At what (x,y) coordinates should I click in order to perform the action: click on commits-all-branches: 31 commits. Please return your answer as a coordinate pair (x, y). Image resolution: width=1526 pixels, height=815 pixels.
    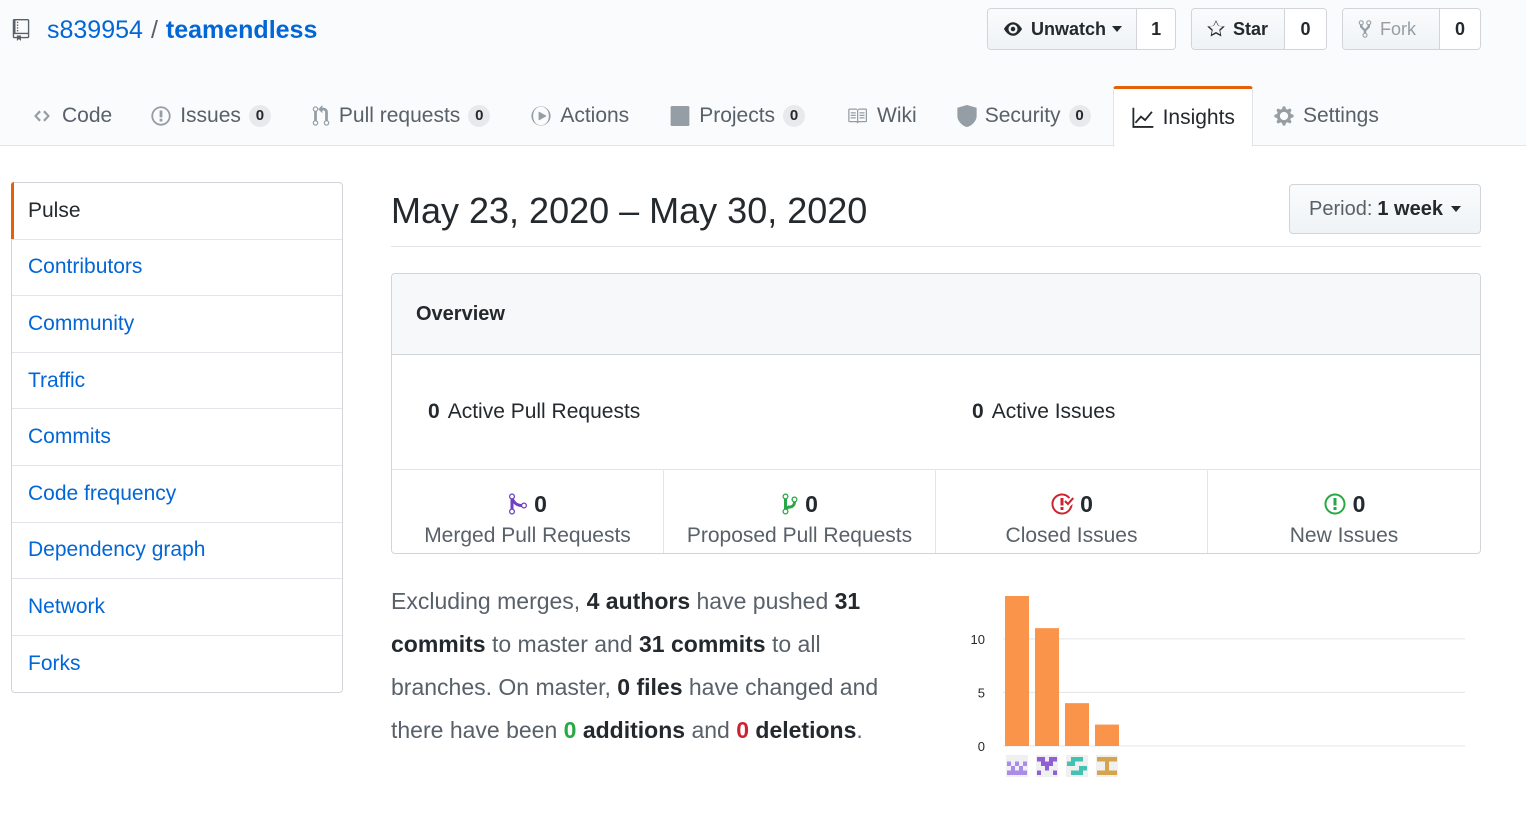
    Looking at the image, I should click on (702, 644).